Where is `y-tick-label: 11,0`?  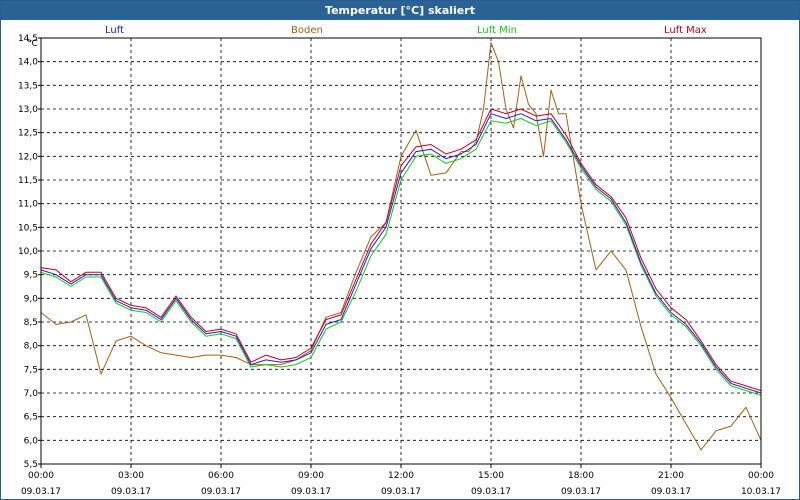 y-tick-label: 11,0 is located at coordinates (28, 205).